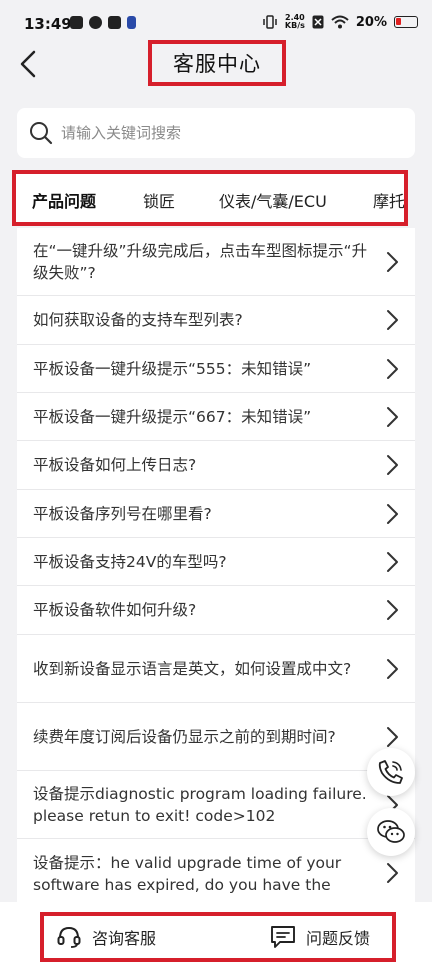 The image size is (432, 964). Describe the element at coordinates (218, 937) in the screenshot. I see `bottom-actions: 咨询客服 问题反馈` at that location.